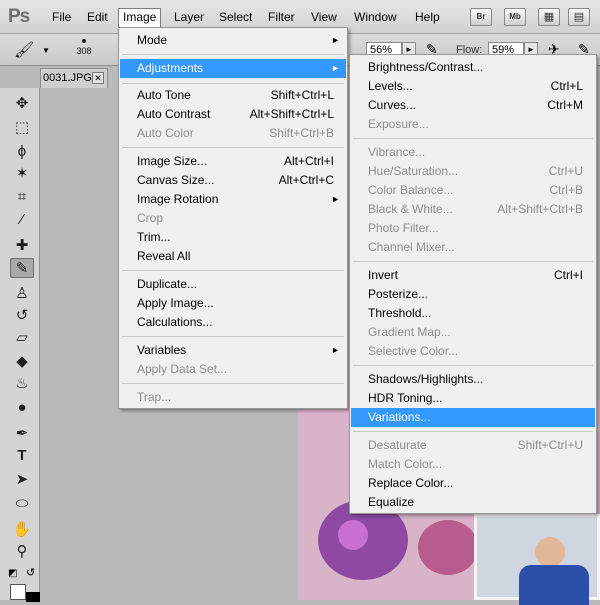 Image resolution: width=600 pixels, height=605 pixels. I want to click on ellipse-shape-tool-icon: ⬭, so click(22, 504).